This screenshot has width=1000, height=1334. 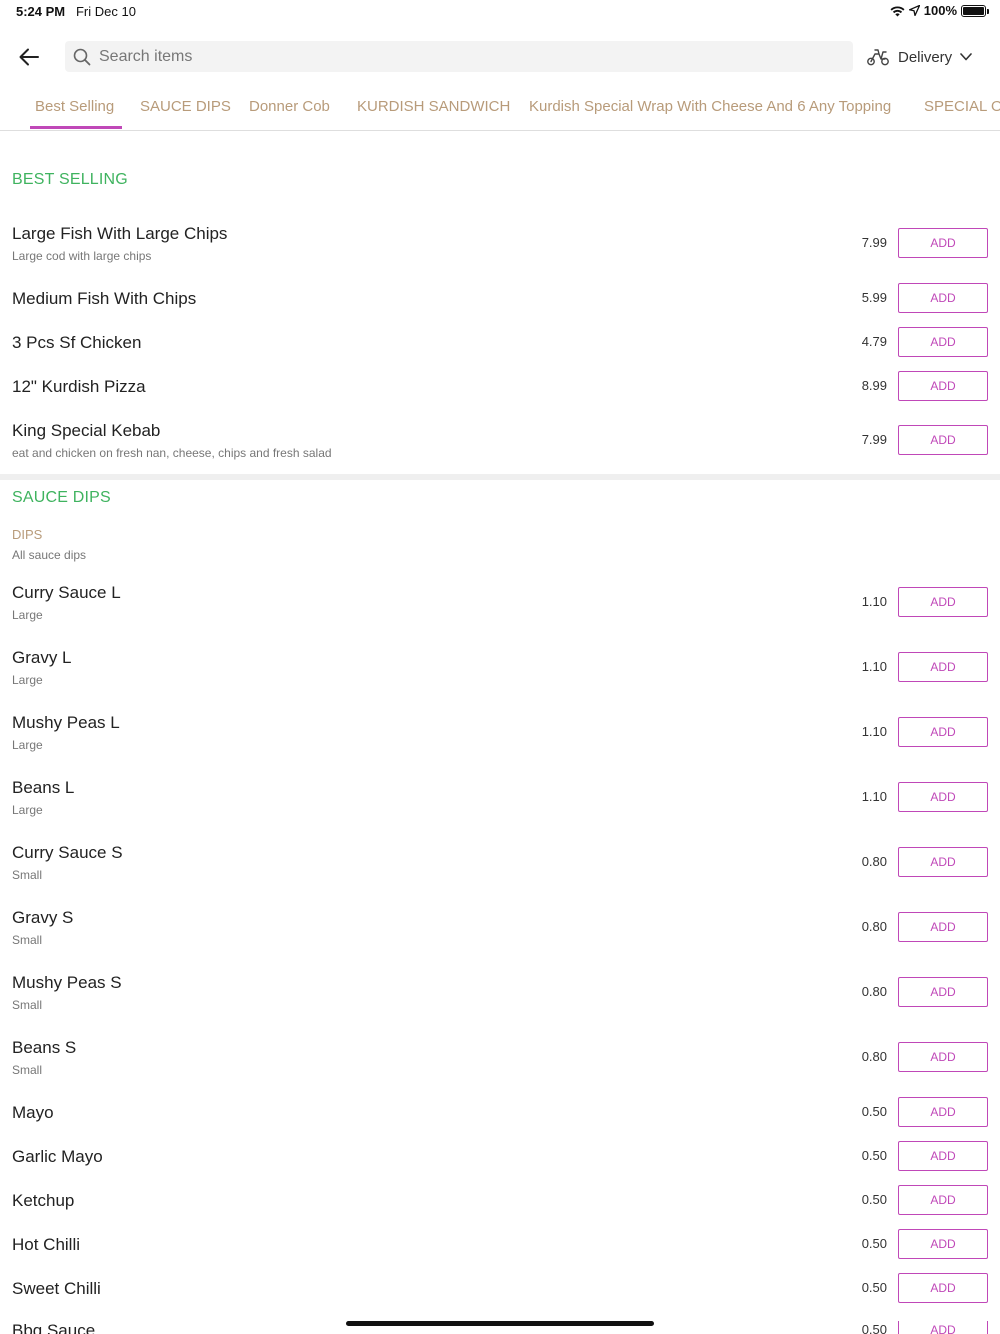 I want to click on item-description: Large cod with large chips, so click(x=82, y=256).